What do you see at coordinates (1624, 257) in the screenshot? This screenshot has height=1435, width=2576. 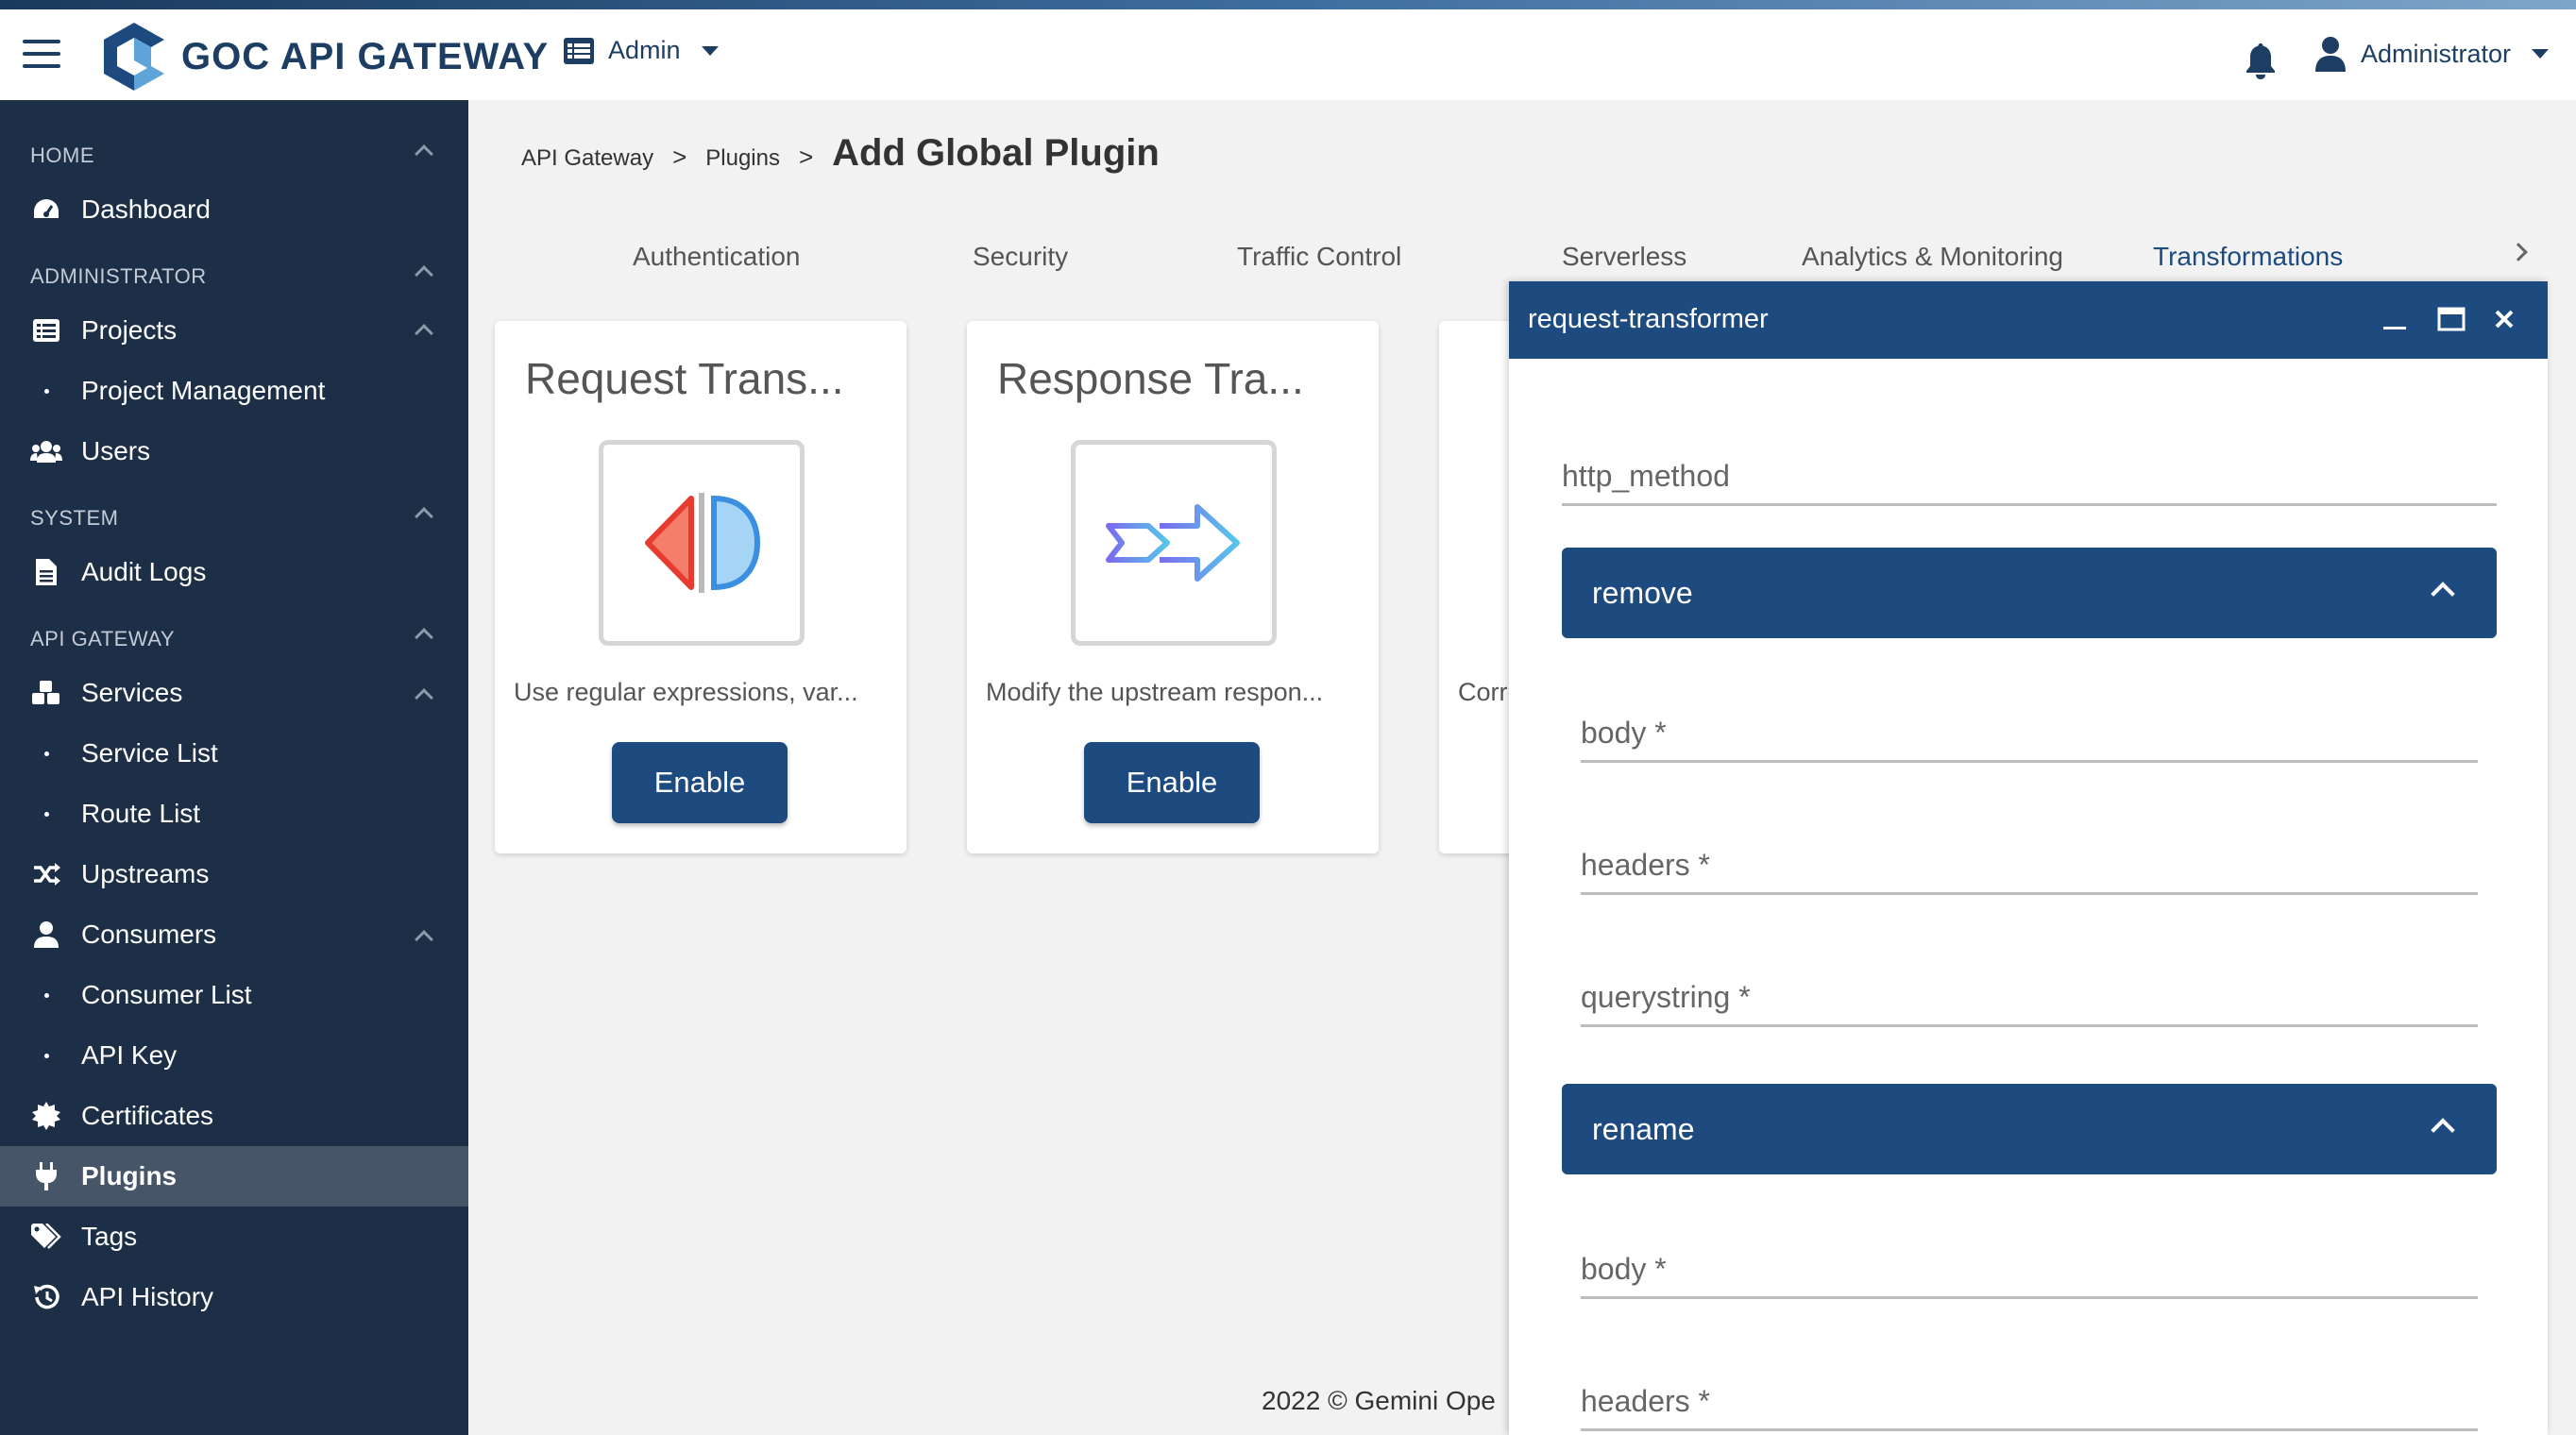 I see `tab-serverless: Serverless` at bounding box center [1624, 257].